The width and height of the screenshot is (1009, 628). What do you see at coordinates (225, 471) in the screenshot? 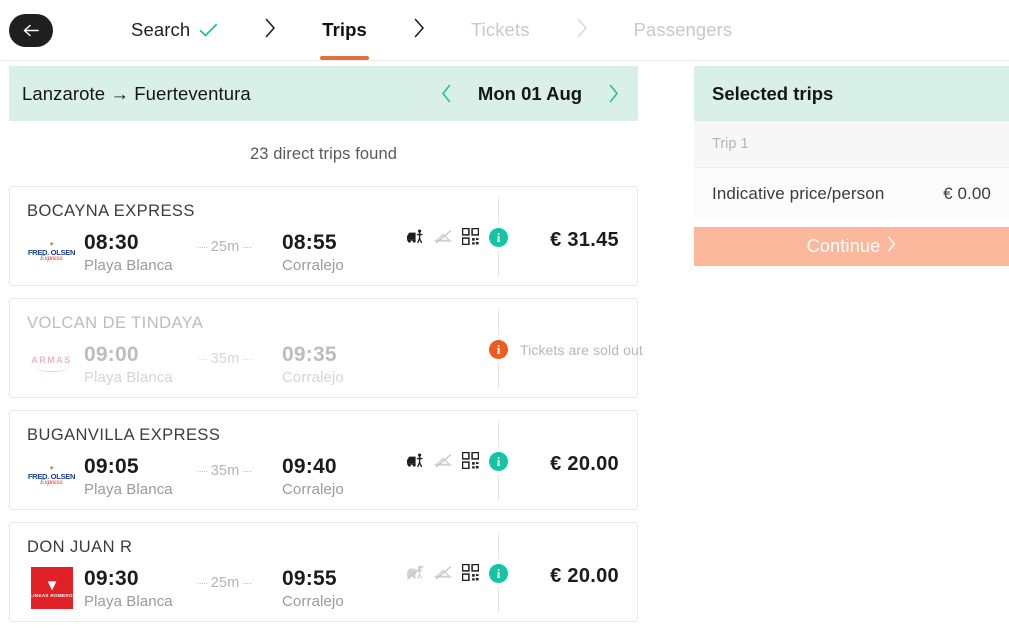
I see `duration-indicator: 35m` at bounding box center [225, 471].